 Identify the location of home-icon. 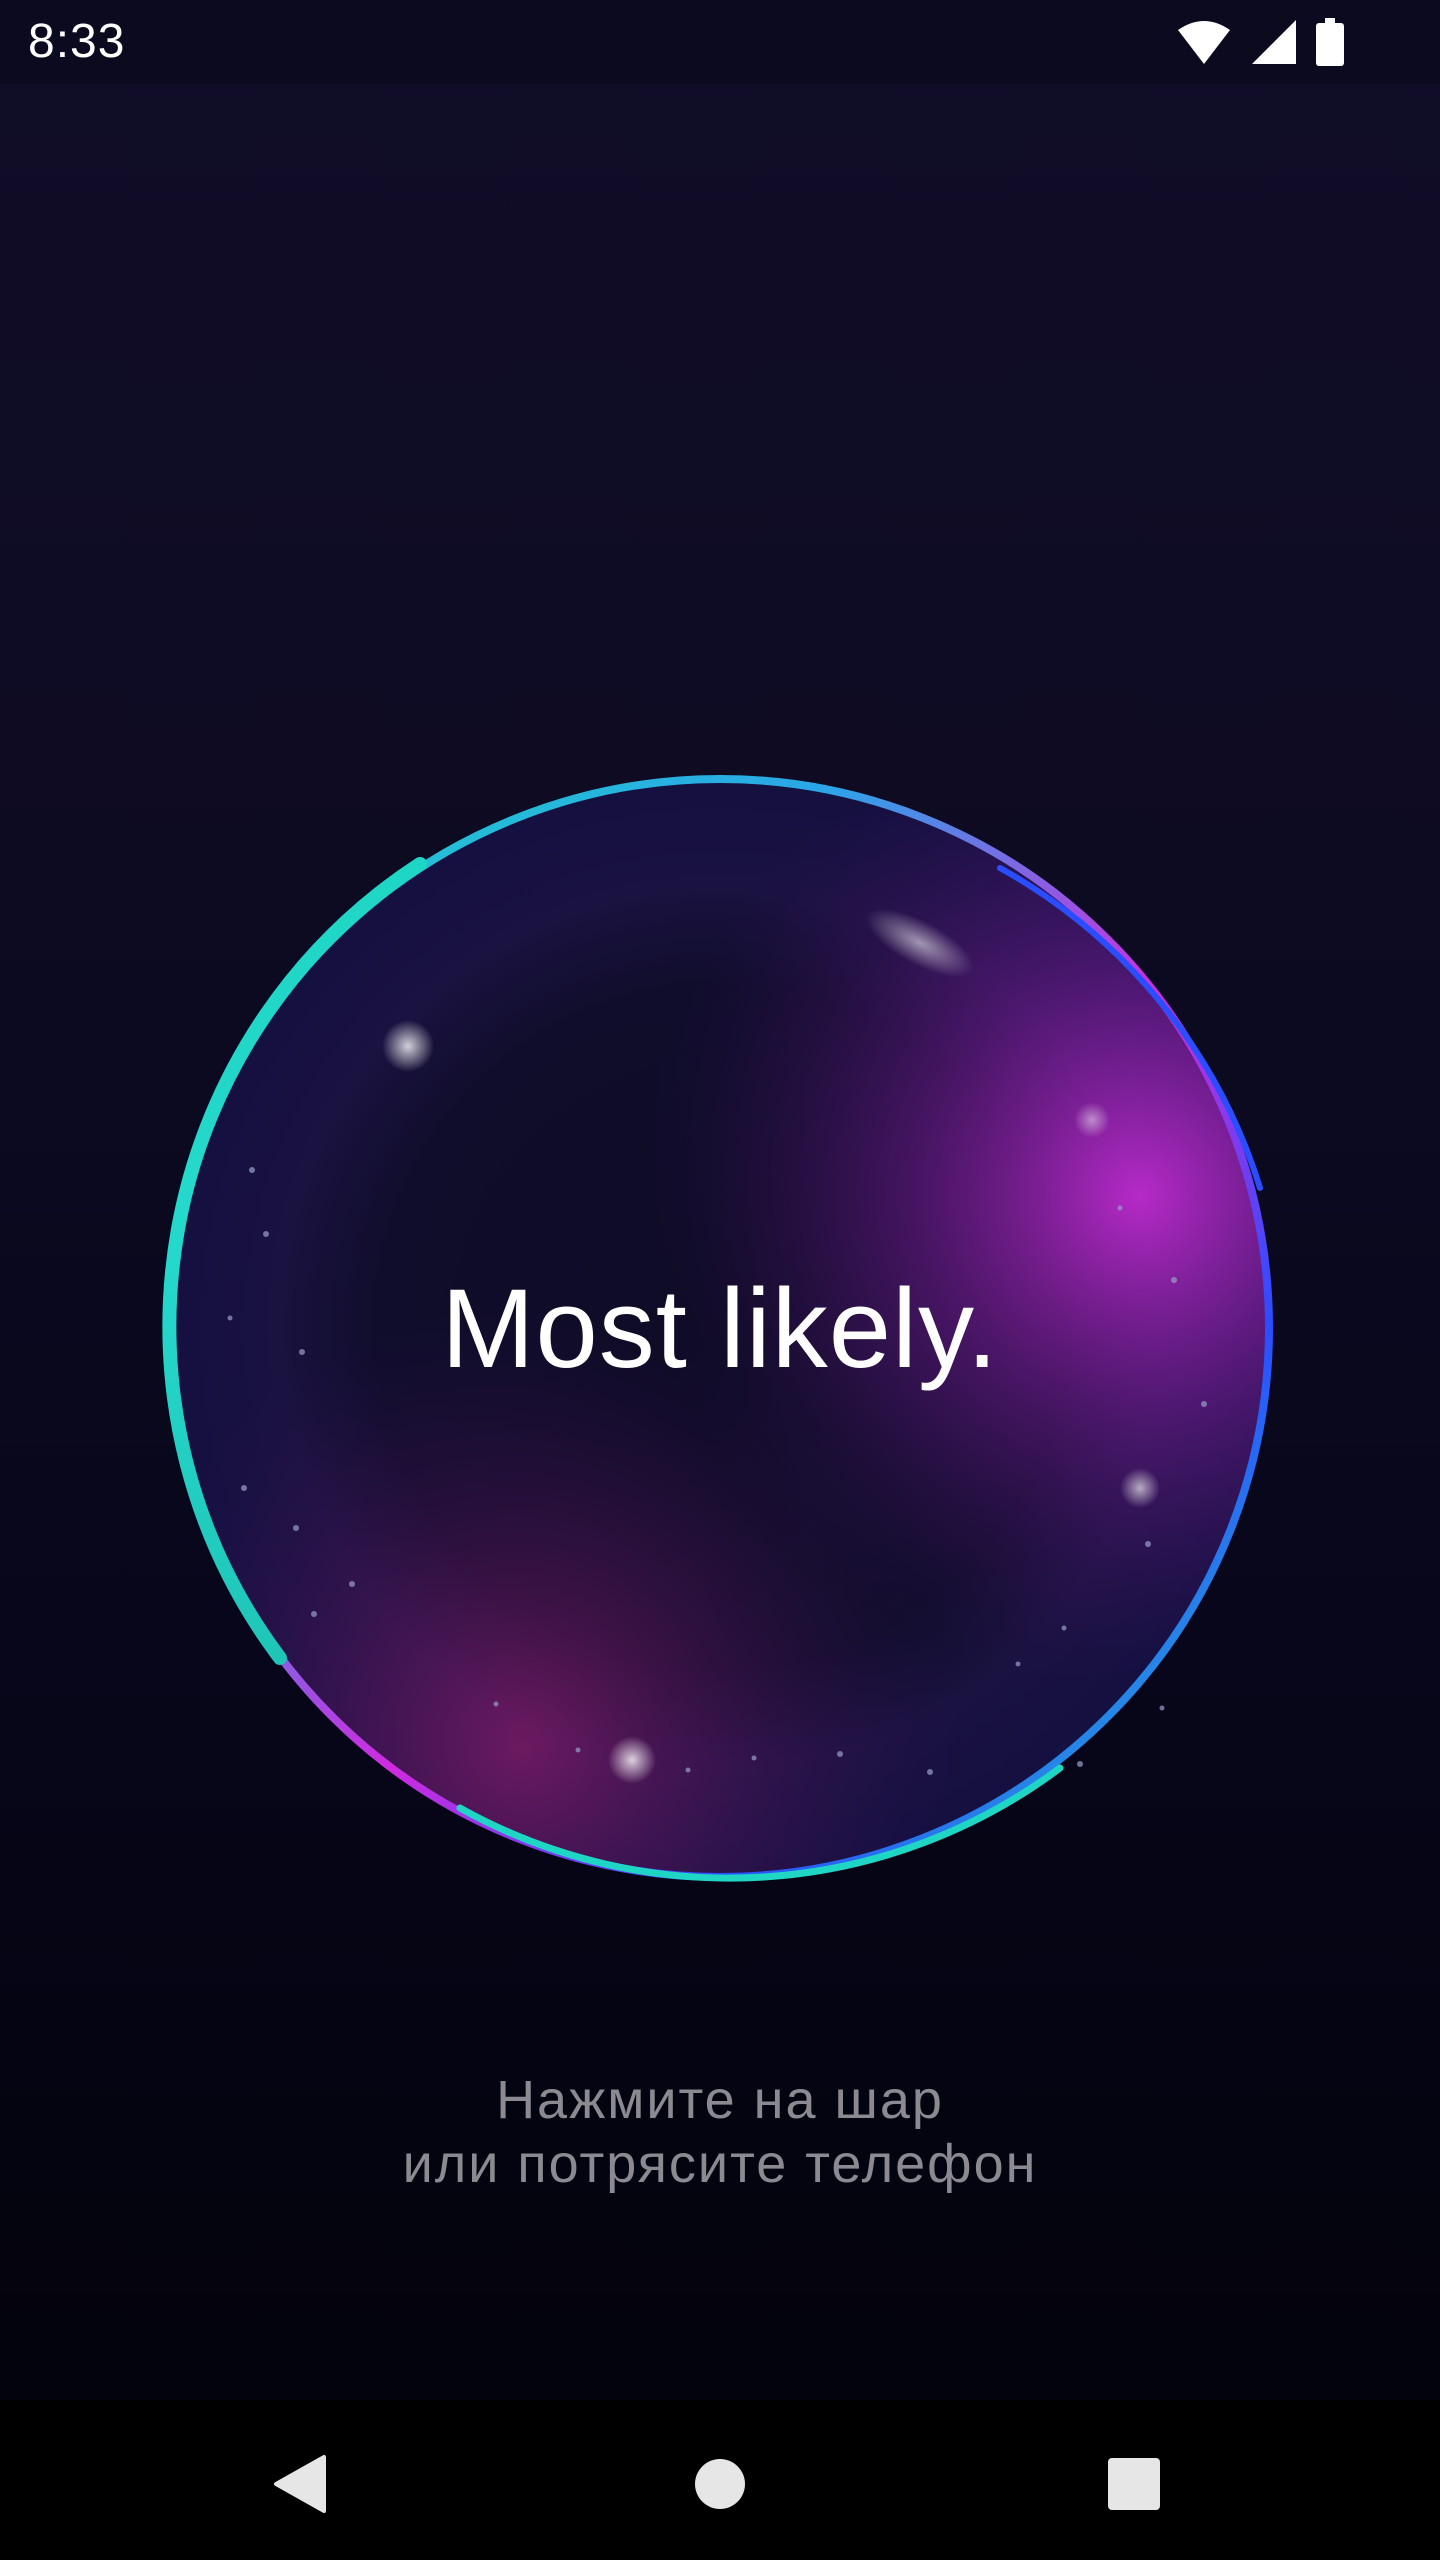
(720, 2484).